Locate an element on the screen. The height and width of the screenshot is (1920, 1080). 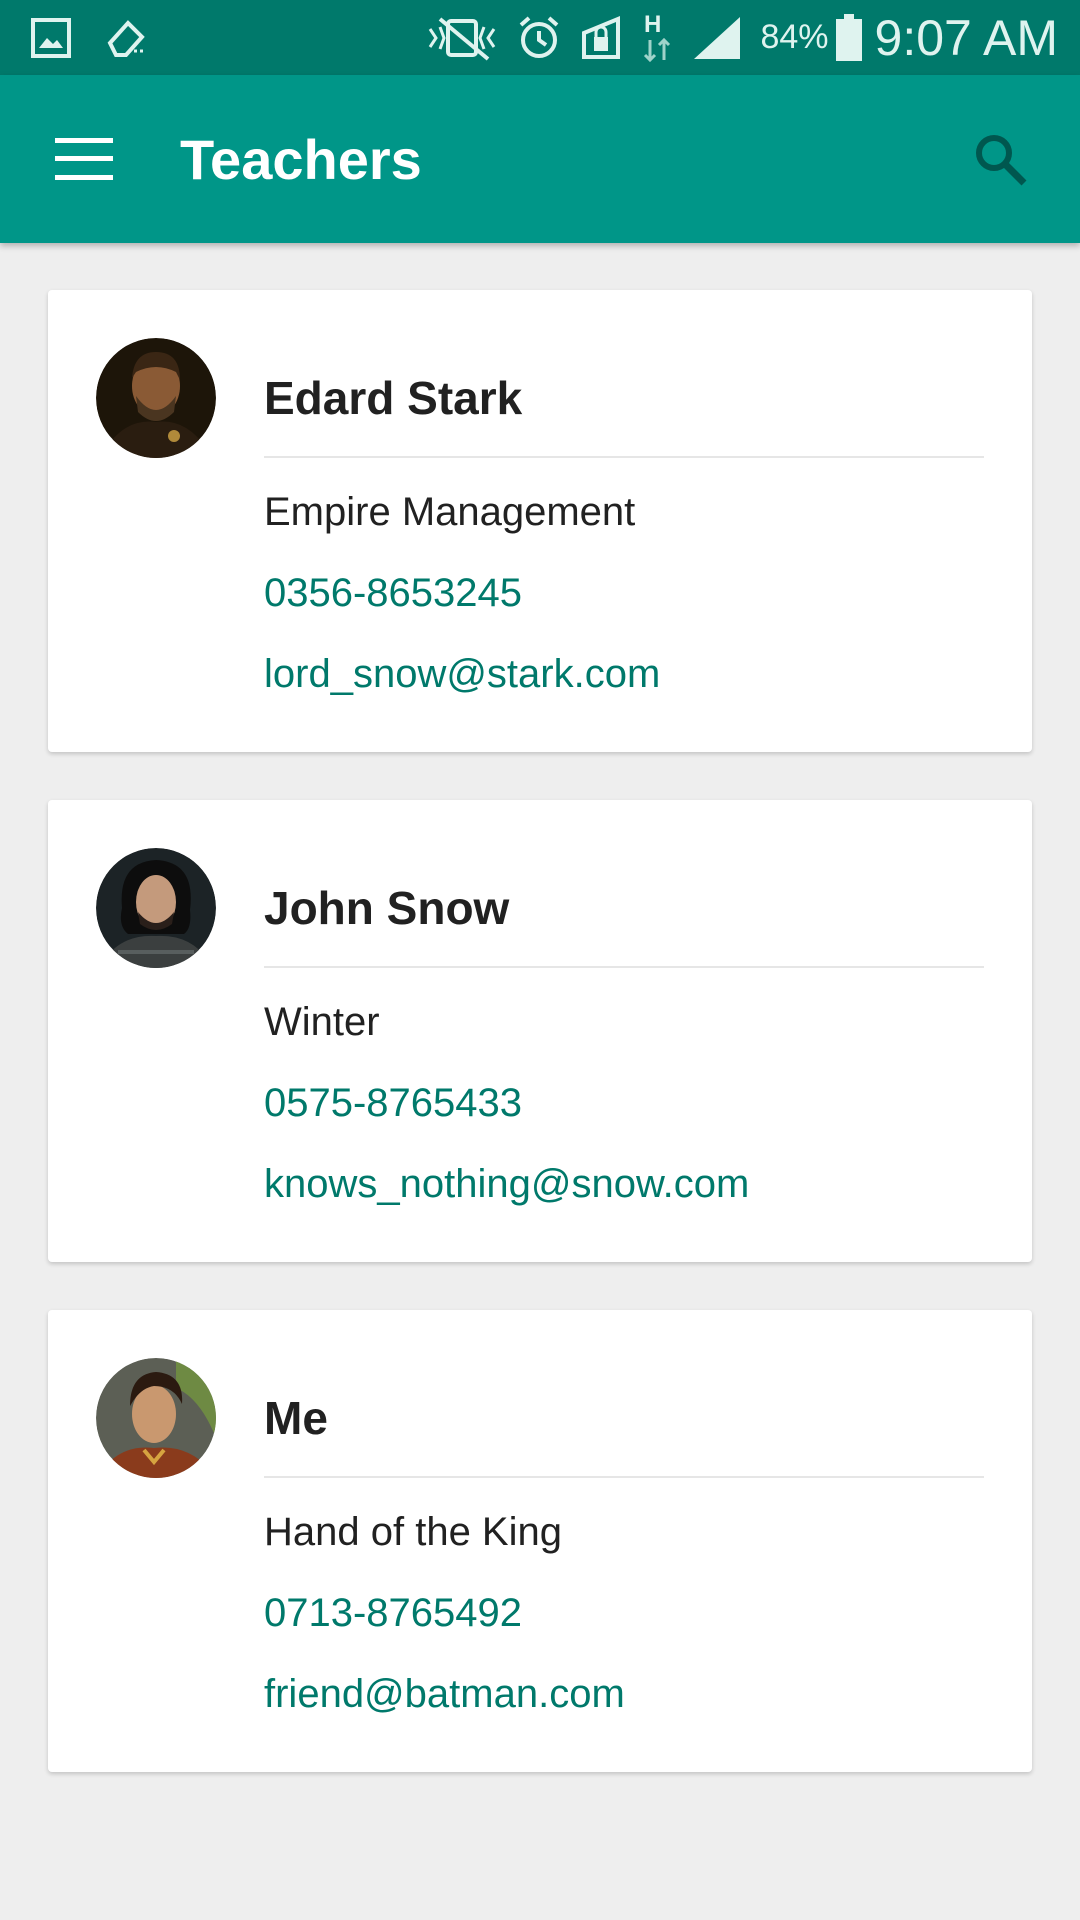
hamburger-menu-icon is located at coordinates (84, 159).